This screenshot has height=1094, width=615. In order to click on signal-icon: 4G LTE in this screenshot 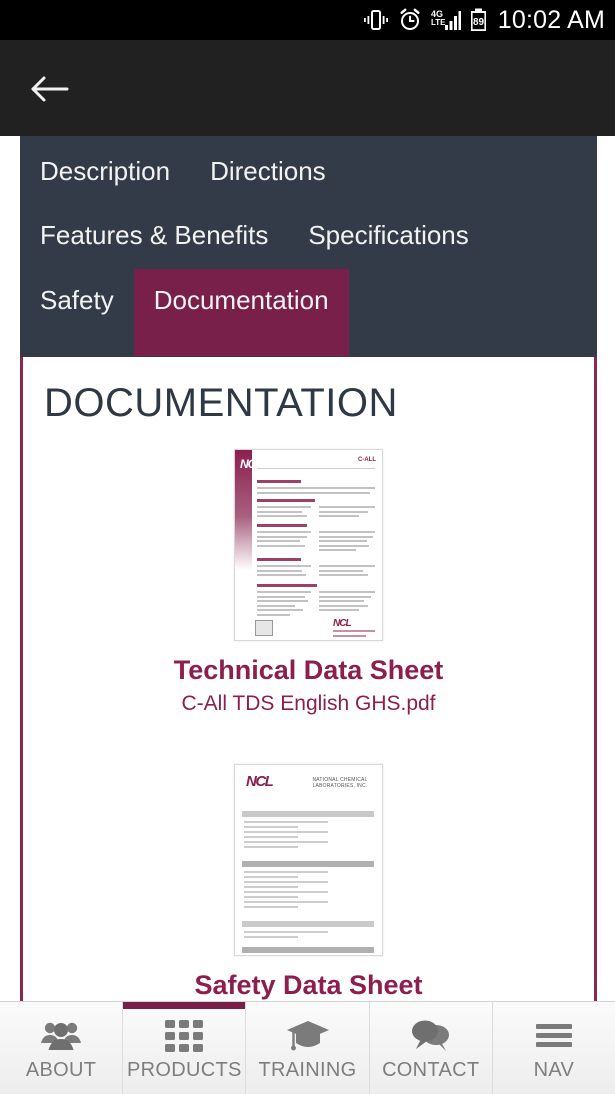, I will do `click(446, 19)`.